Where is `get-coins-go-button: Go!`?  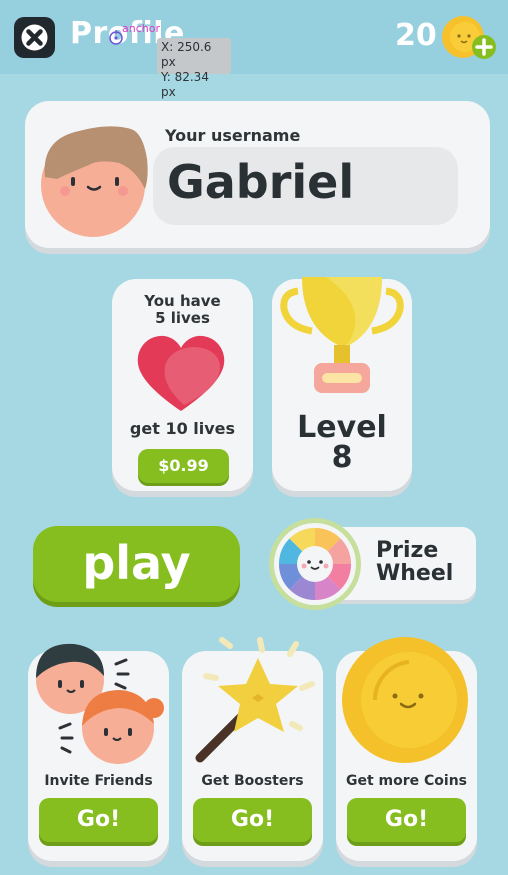
get-coins-go-button: Go! is located at coordinates (406, 820).